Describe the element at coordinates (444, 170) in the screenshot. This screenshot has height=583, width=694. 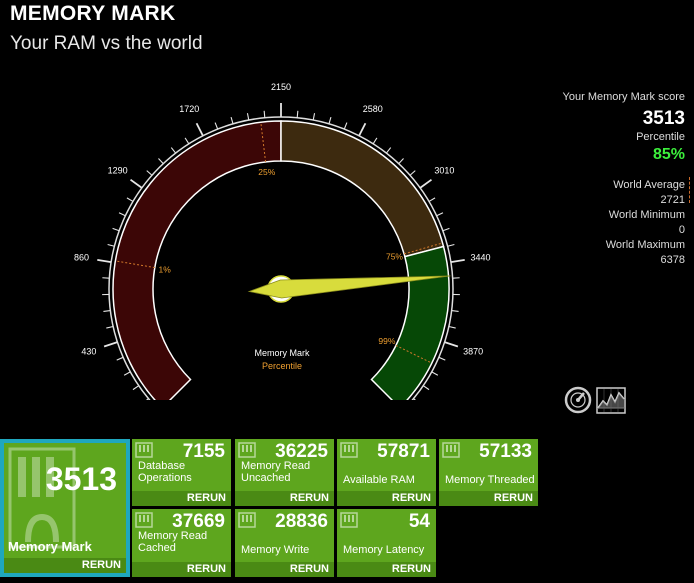
I see `gauge-tick-label: 3010` at that location.